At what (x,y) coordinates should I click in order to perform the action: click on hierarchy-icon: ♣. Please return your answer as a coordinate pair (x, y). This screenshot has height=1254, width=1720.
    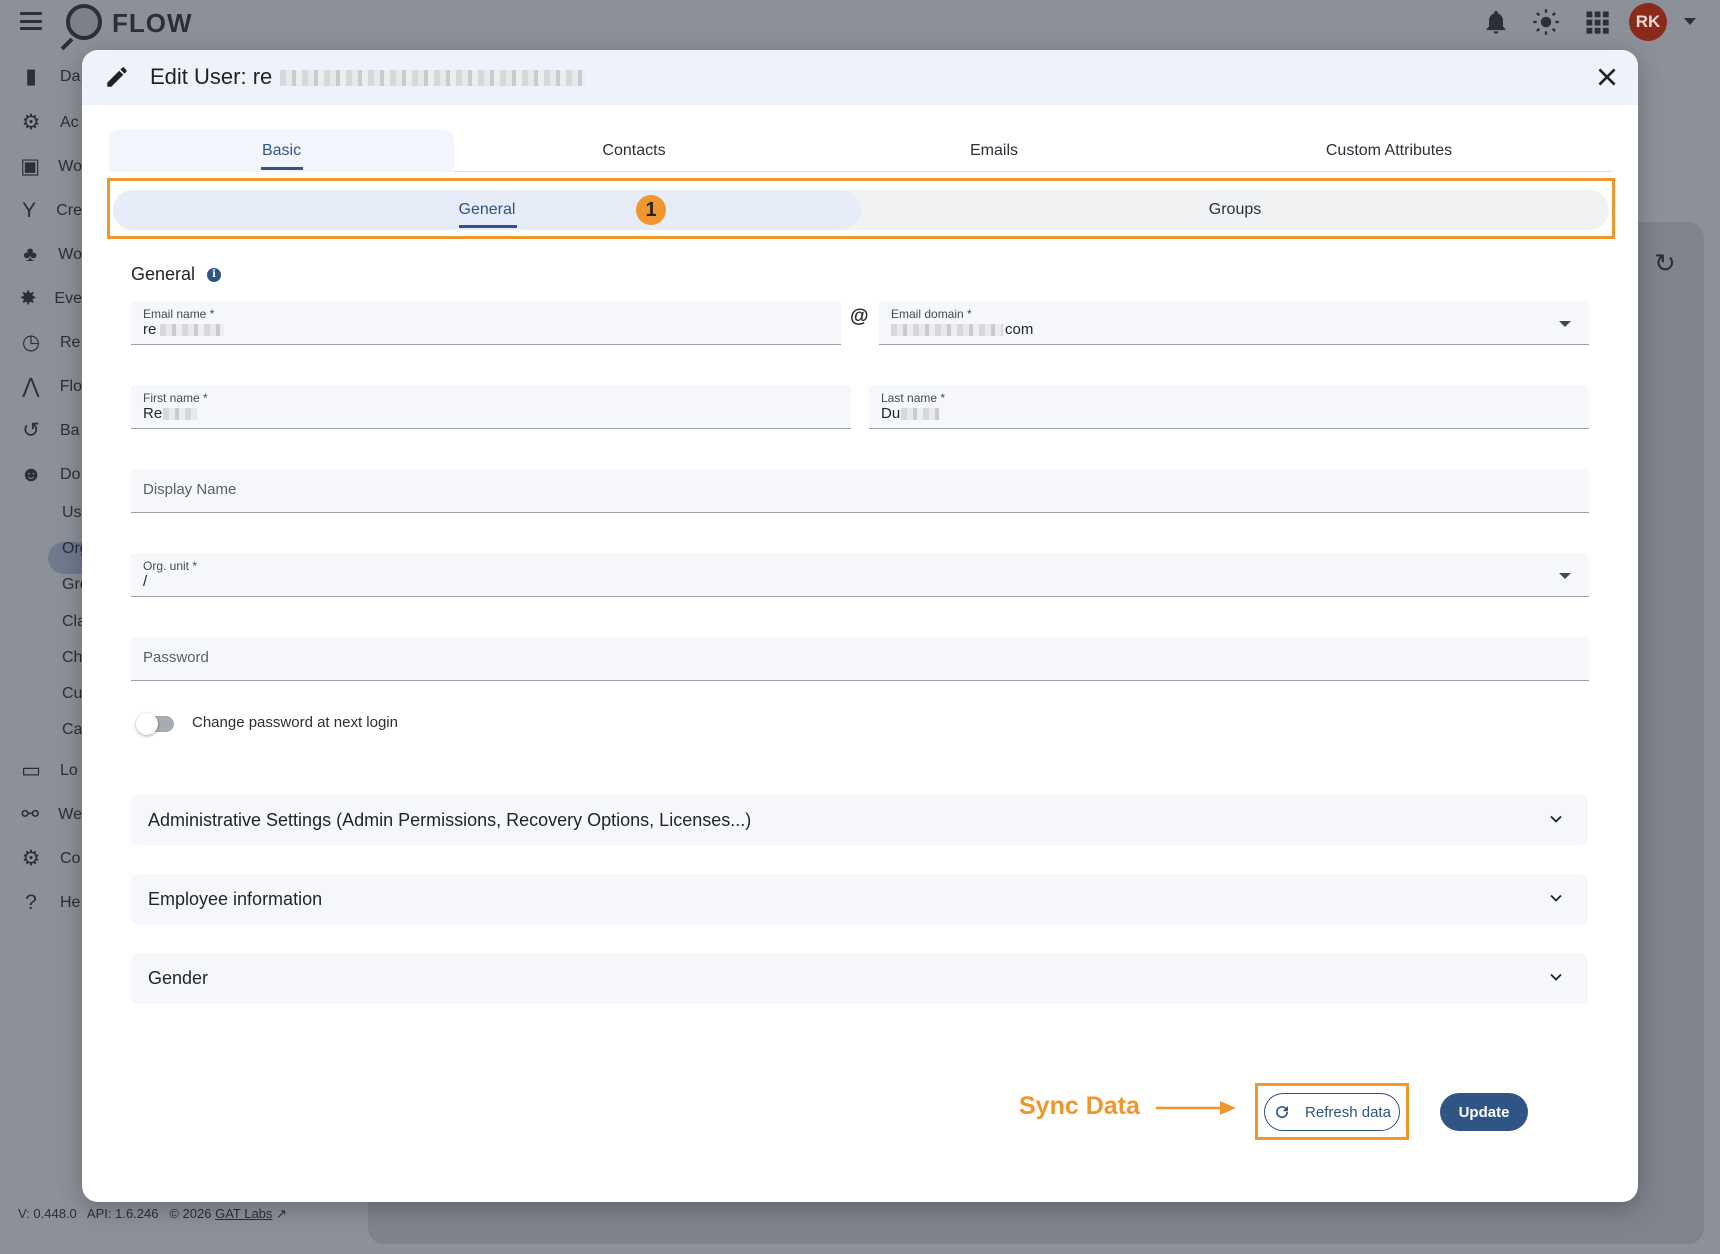
    Looking at the image, I should click on (30, 254).